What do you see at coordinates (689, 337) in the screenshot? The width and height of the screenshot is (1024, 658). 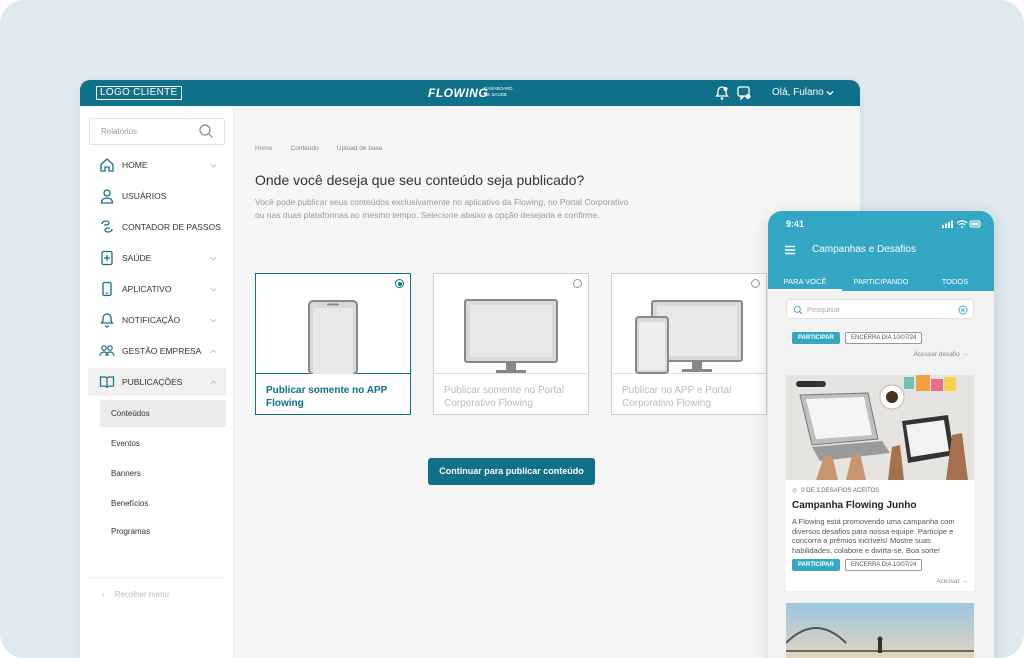 I see `multi-device-icon` at bounding box center [689, 337].